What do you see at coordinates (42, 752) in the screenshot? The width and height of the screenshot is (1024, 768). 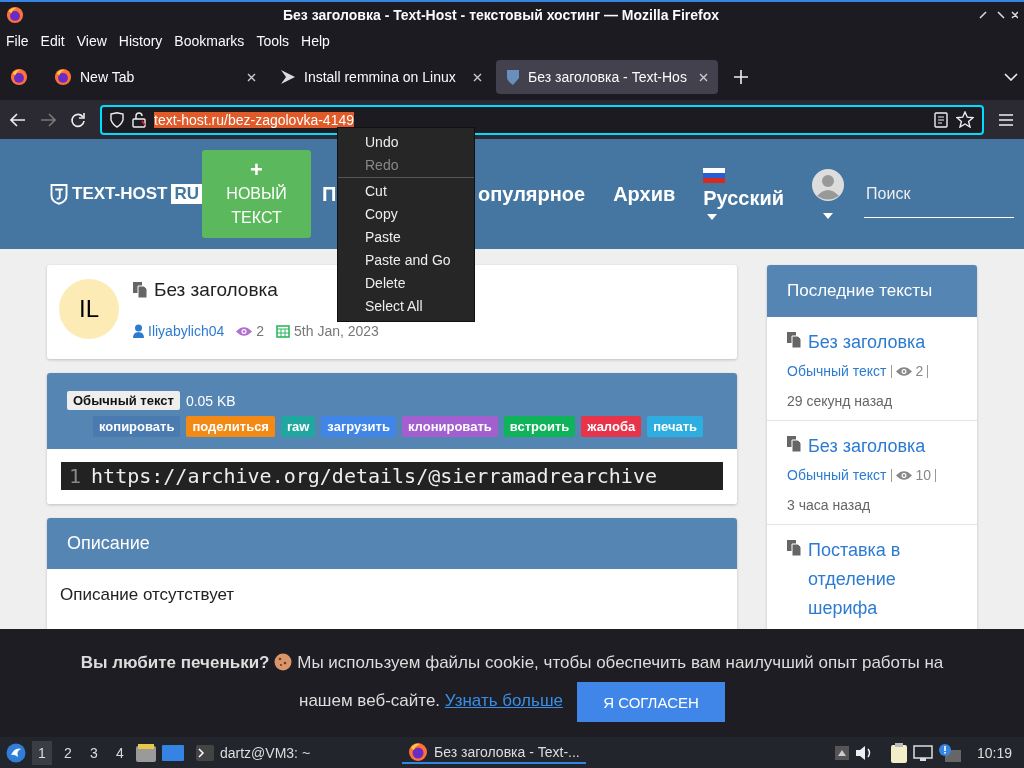 I see `workspace-button: 1` at bounding box center [42, 752].